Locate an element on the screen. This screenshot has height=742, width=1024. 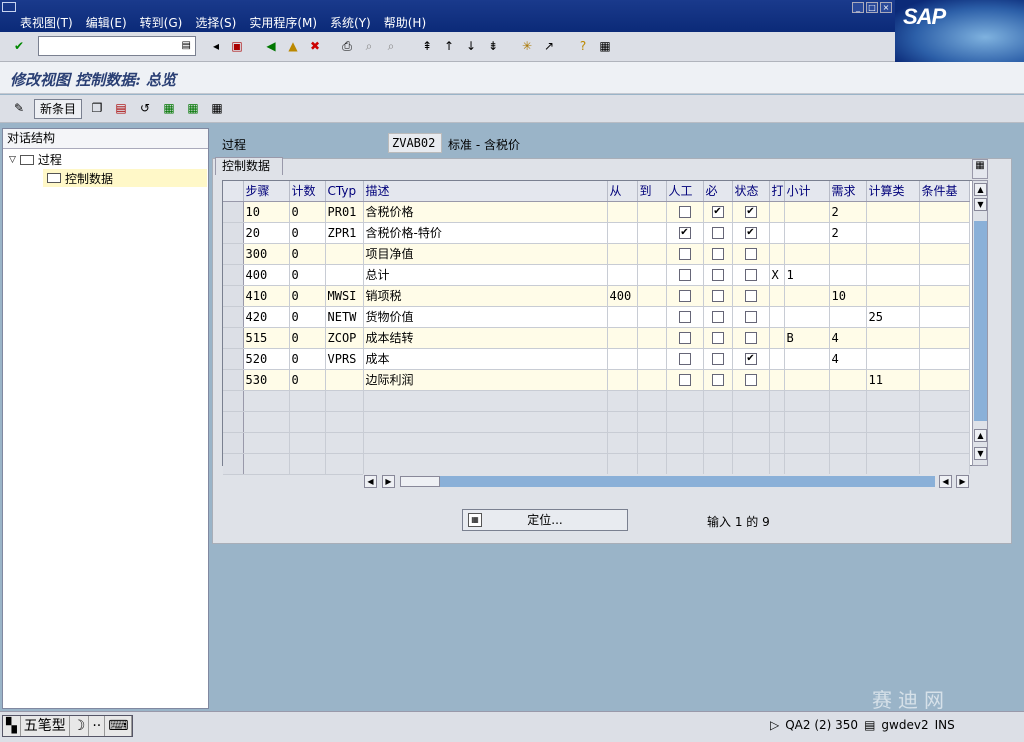
table-cell-desc: 项目净值 is located at coordinates (485, 254).